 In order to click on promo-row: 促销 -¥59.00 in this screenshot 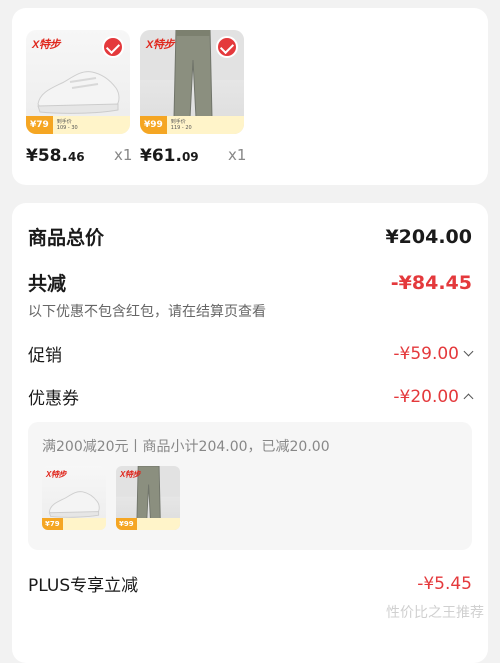, I will do `click(251, 353)`.